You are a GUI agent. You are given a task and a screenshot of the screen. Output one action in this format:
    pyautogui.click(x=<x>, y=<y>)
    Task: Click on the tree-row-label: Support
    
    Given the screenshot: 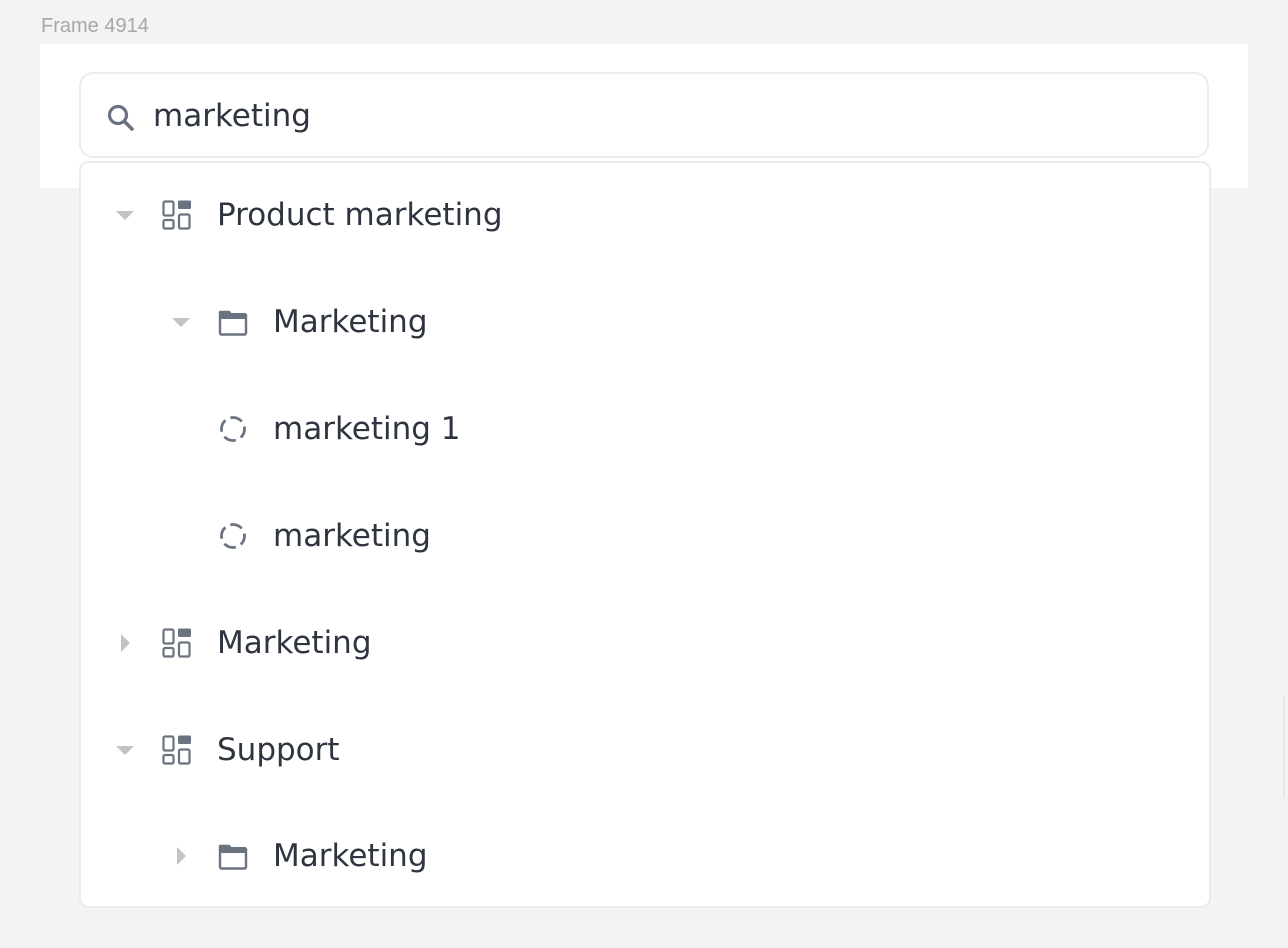 What is the action you would take?
    pyautogui.click(x=278, y=750)
    